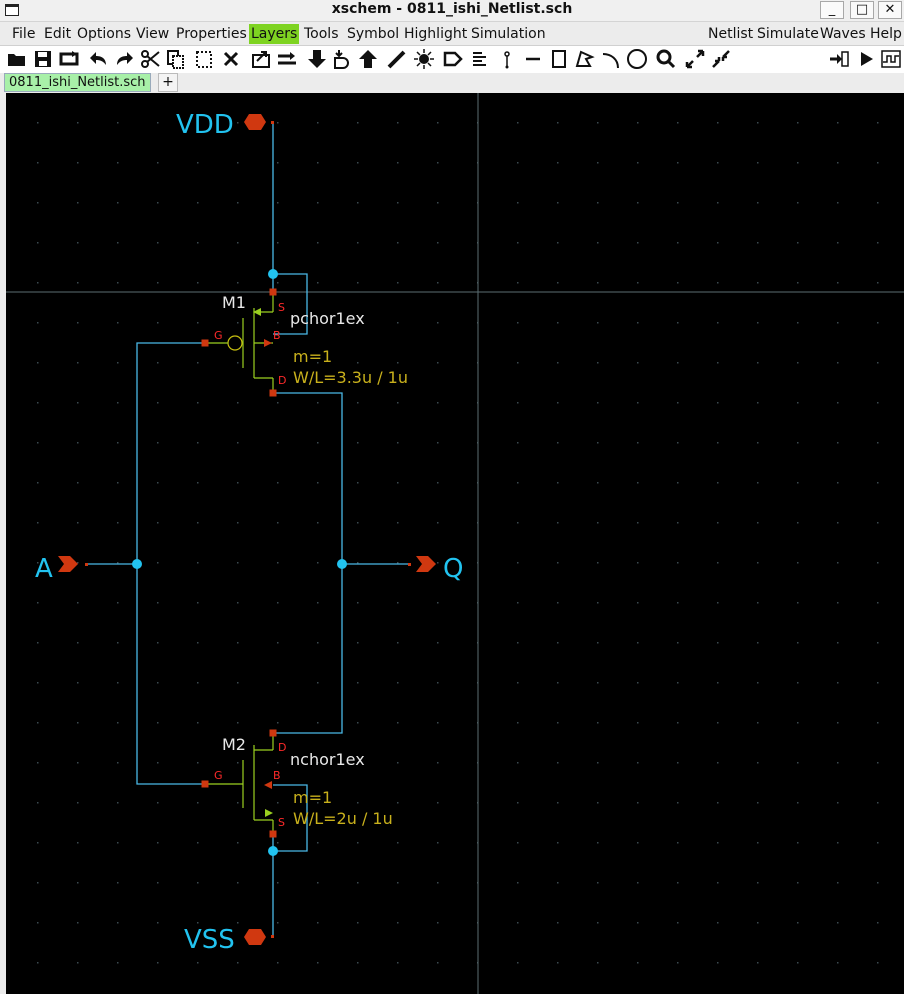 The height and width of the screenshot is (994, 904). Describe the element at coordinates (695, 59) in the screenshot. I see `zoom-full-icon` at that location.